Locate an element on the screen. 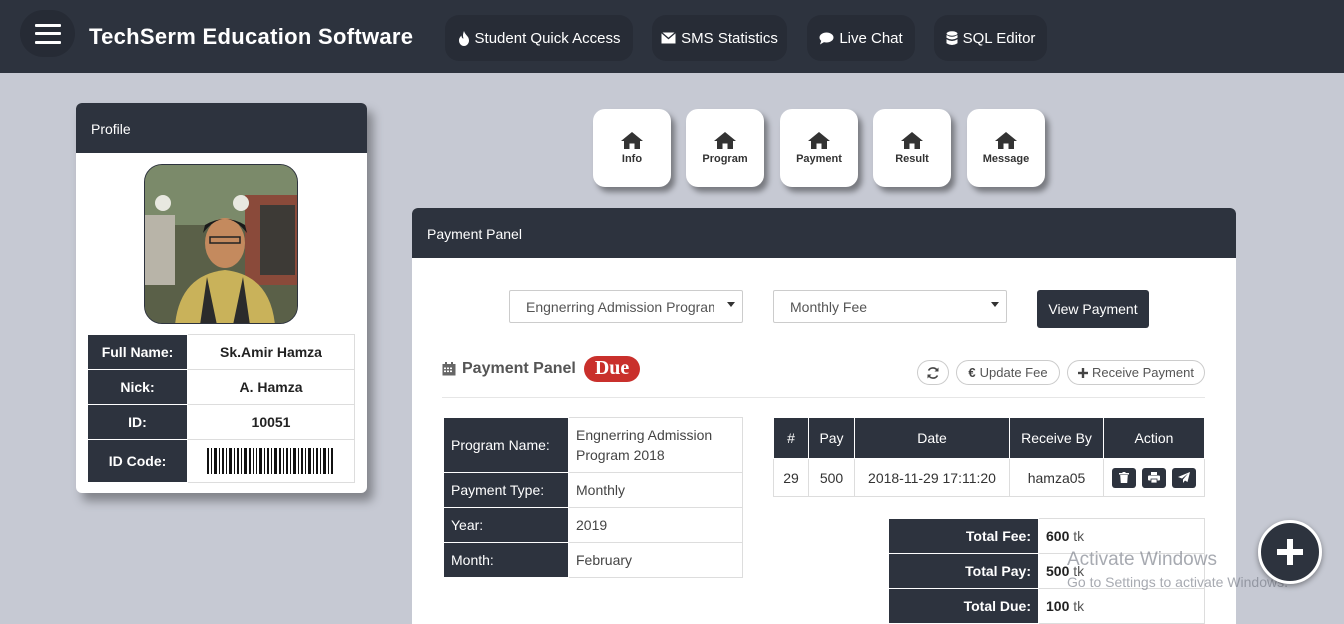 This screenshot has height=624, width=1344. tile-payment: Payment is located at coordinates (819, 148).